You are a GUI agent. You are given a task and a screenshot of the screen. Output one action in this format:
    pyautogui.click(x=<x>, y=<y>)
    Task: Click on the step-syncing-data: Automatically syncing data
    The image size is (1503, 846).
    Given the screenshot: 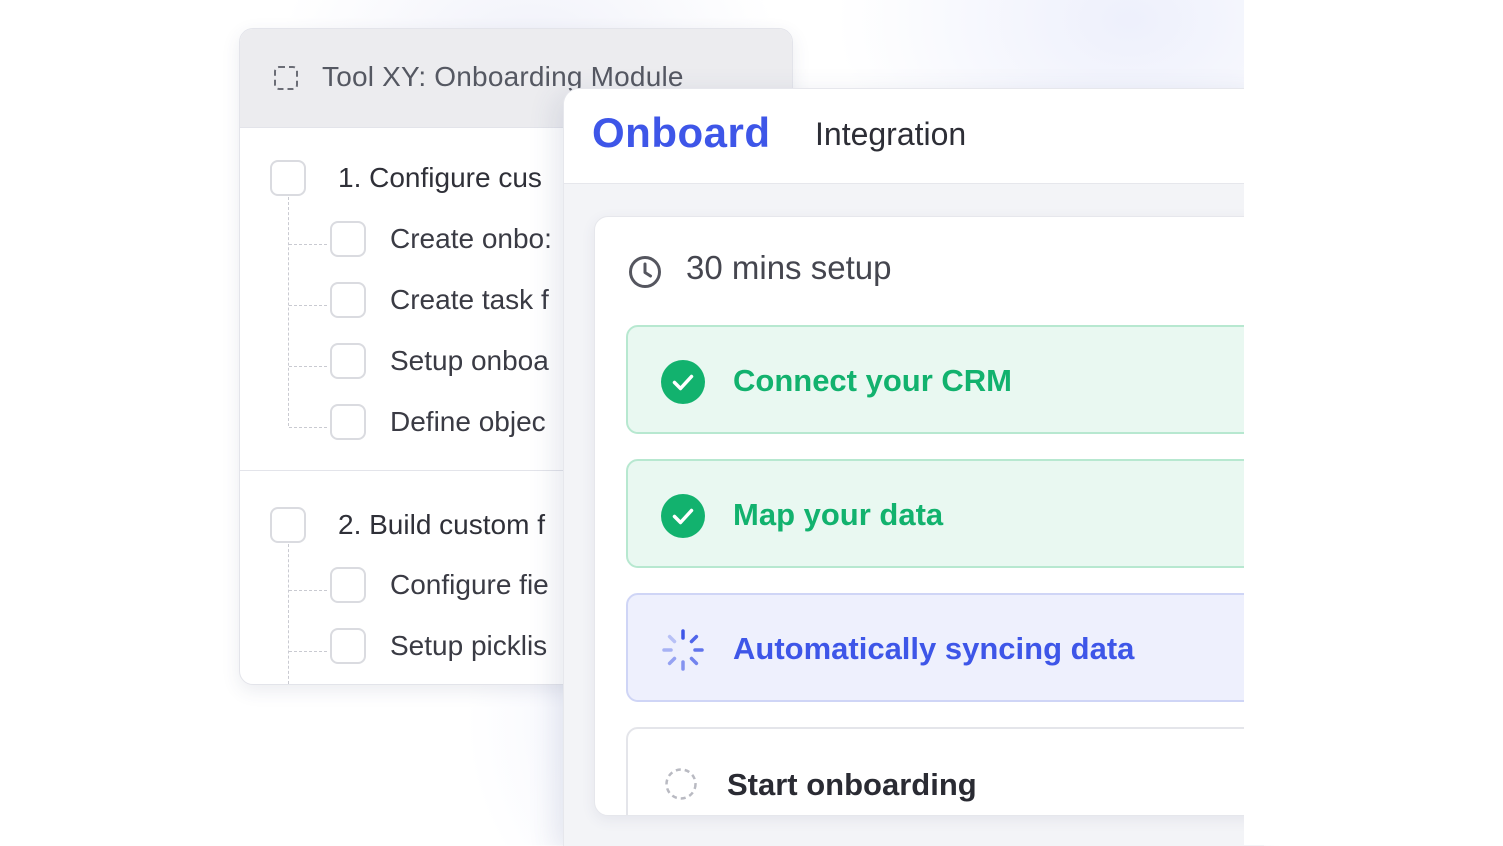 What is the action you would take?
    pyautogui.click(x=960, y=647)
    